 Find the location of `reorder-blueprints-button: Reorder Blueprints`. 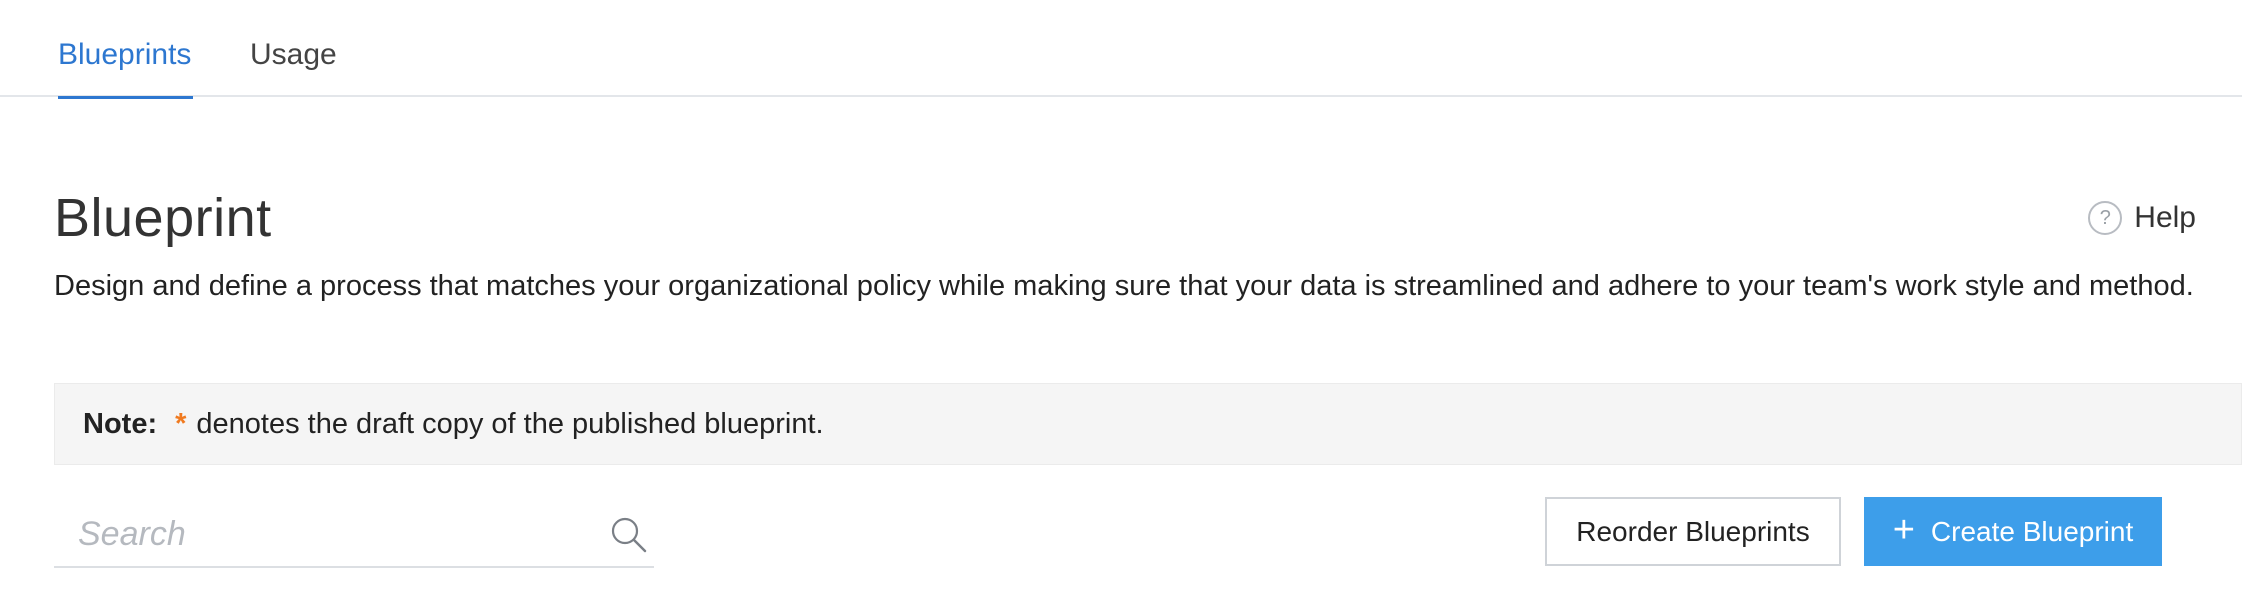

reorder-blueprints-button: Reorder Blueprints is located at coordinates (1693, 531).